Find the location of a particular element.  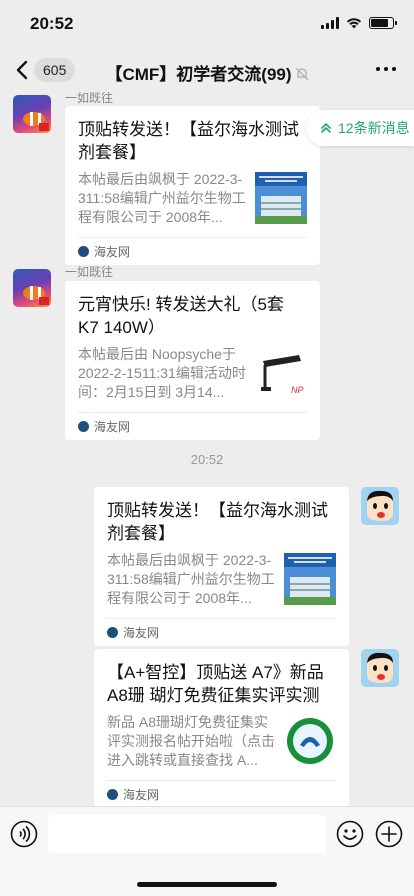

new-messages-pill: 12条新消息 is located at coordinates (360, 128).